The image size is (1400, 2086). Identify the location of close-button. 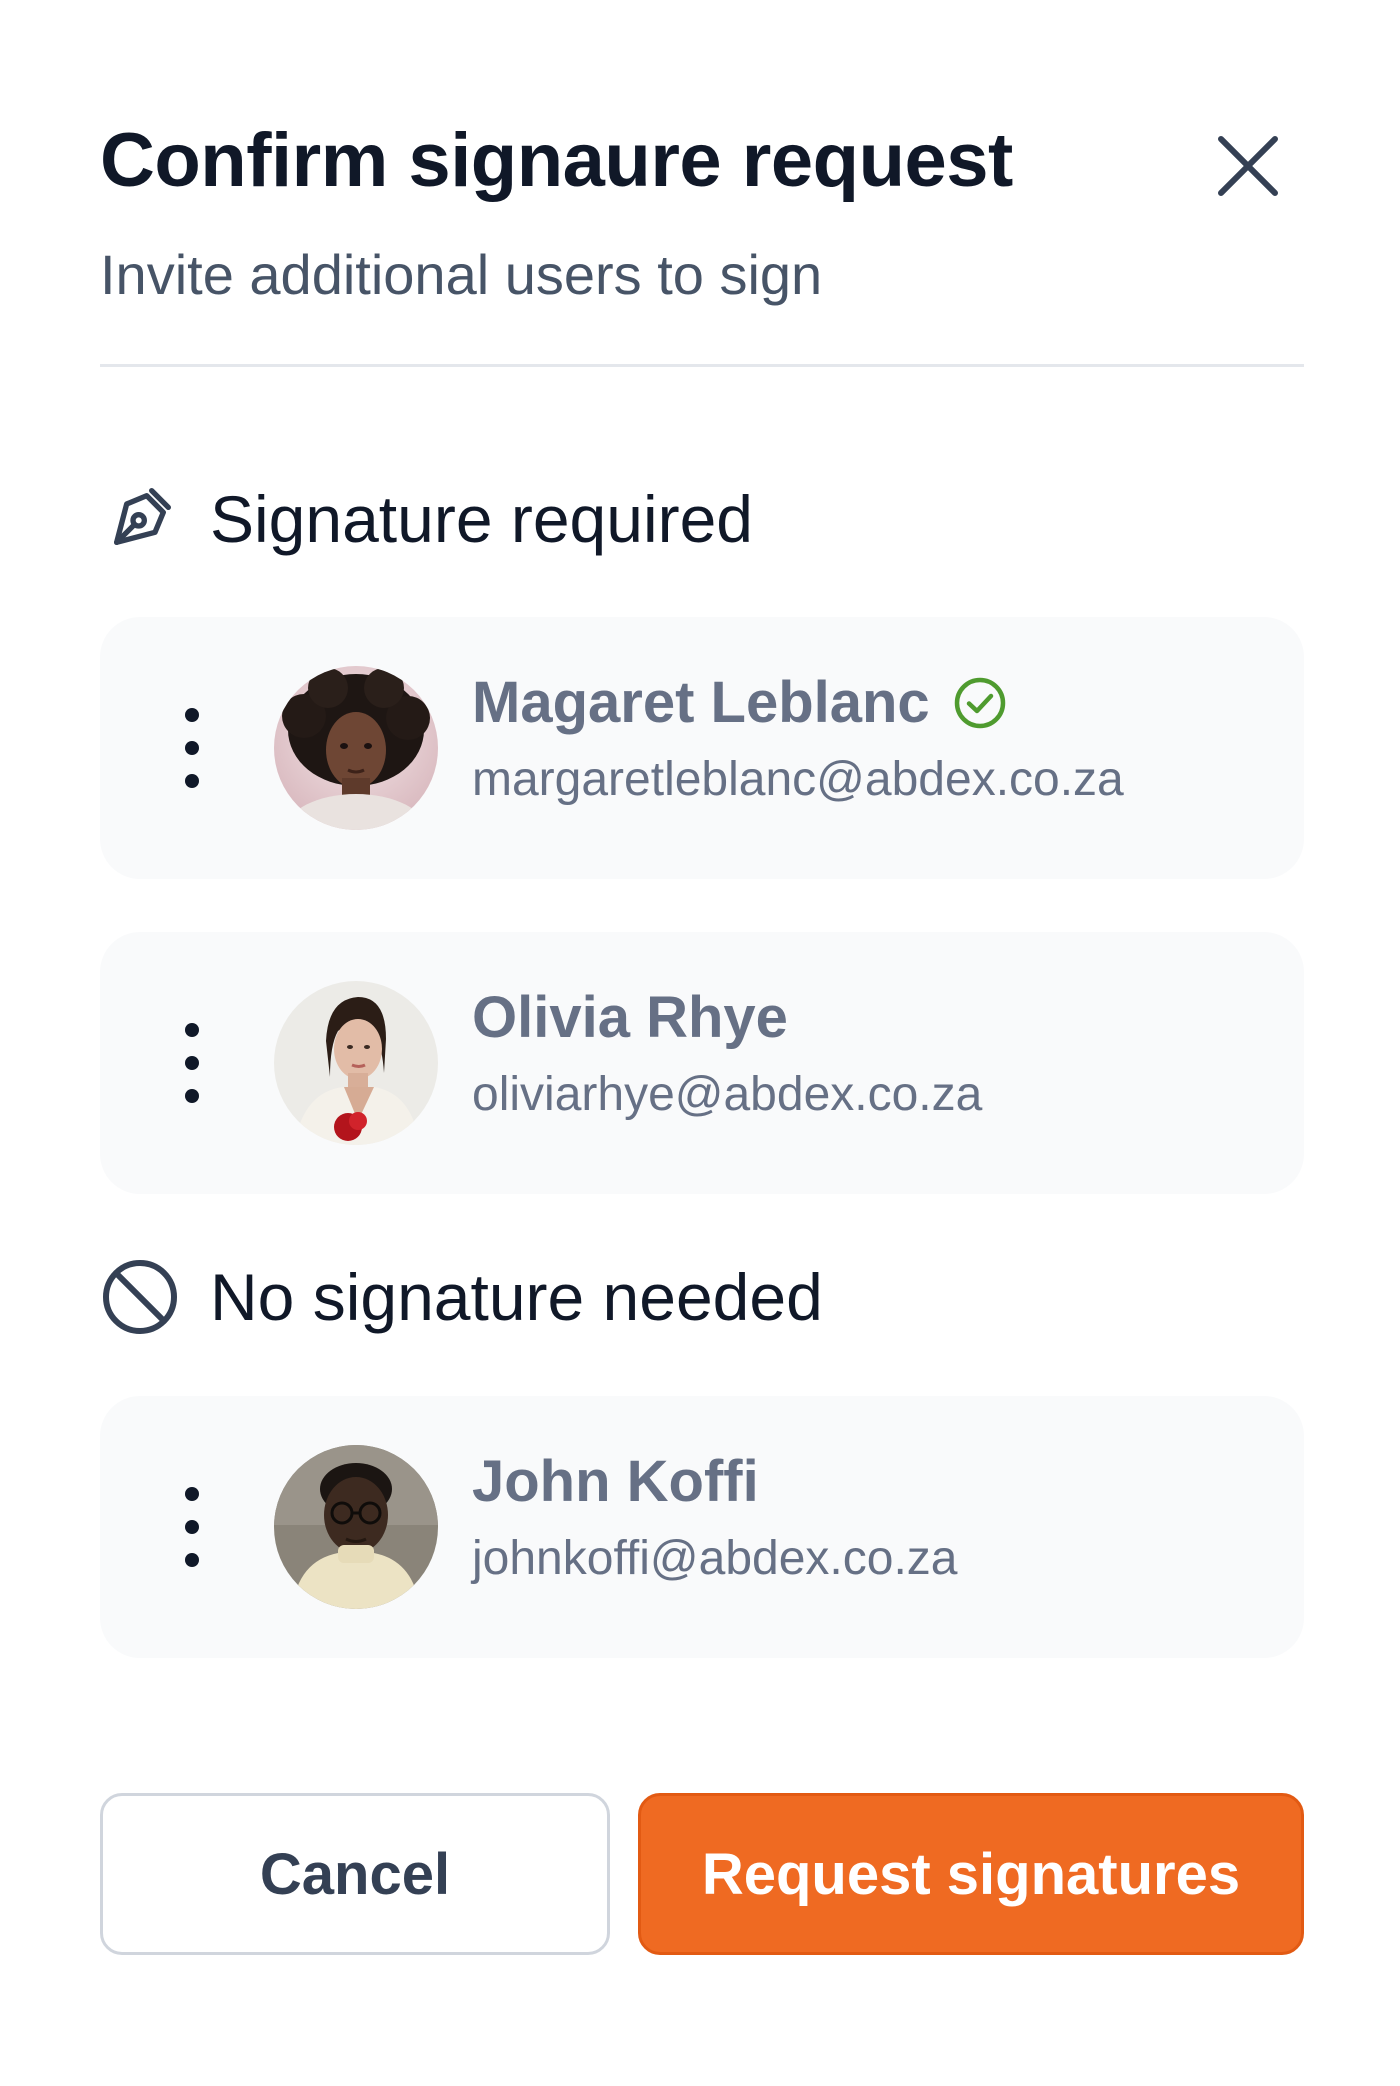
(1248, 166).